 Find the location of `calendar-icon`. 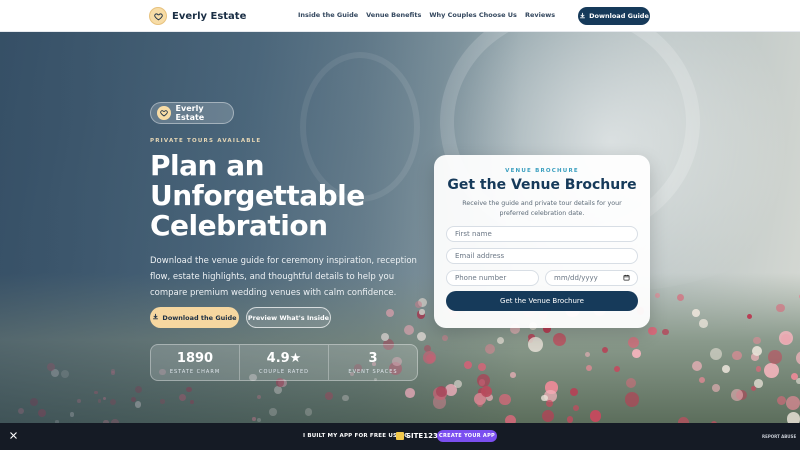

calendar-icon is located at coordinates (626, 278).